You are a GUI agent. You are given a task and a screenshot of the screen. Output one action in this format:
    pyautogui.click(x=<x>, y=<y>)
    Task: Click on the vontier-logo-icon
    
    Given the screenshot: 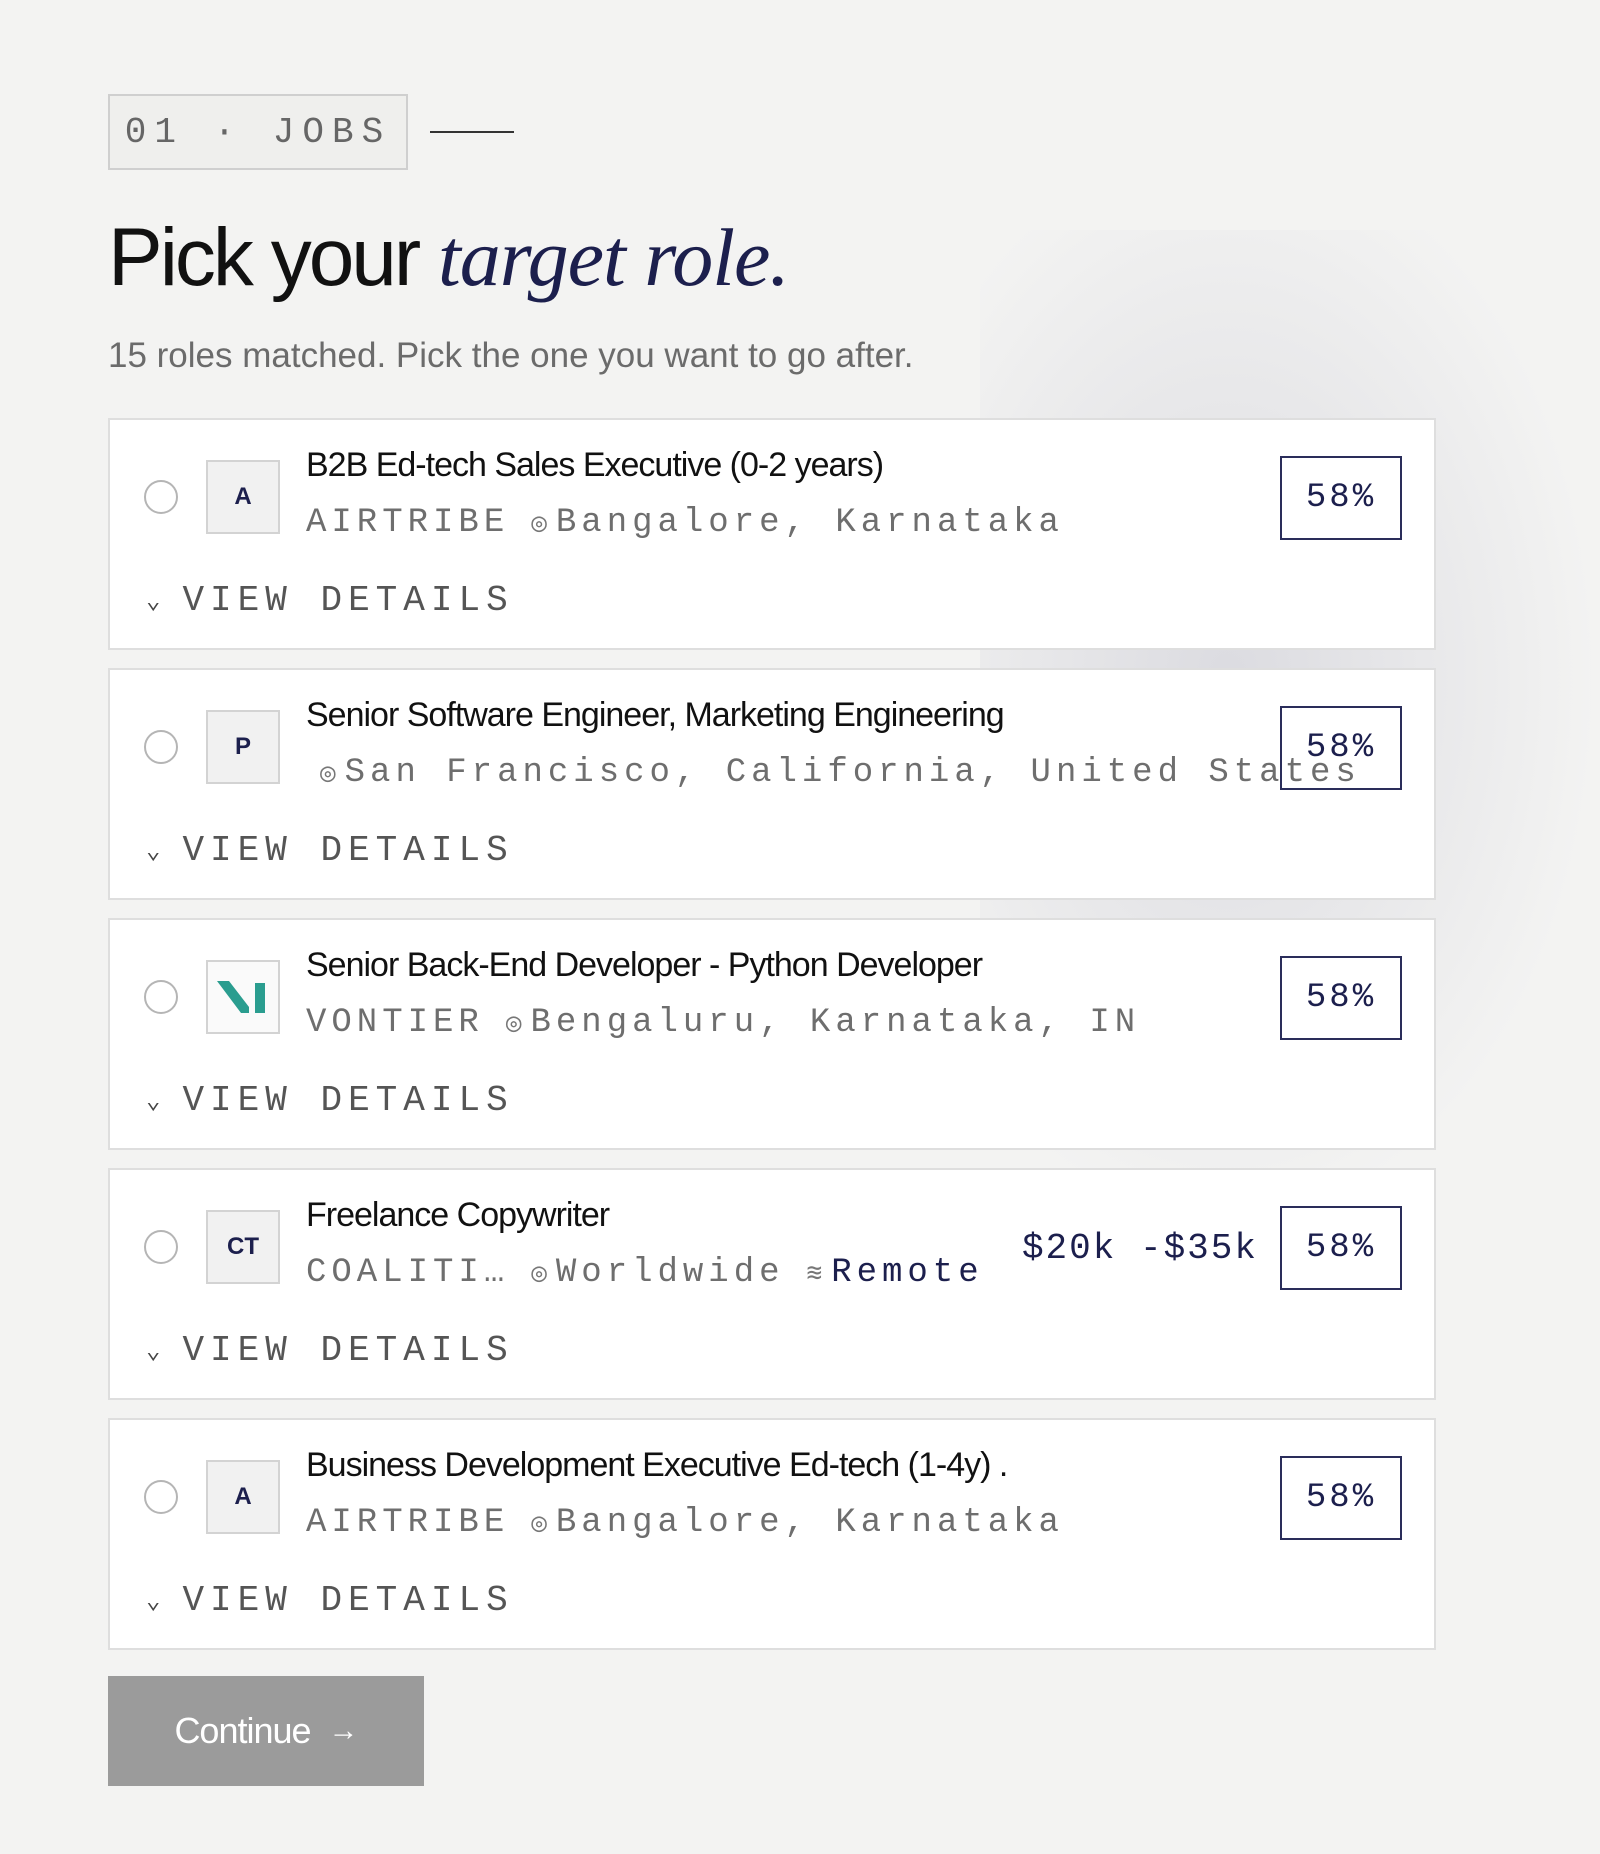 What is the action you would take?
    pyautogui.click(x=241, y=997)
    